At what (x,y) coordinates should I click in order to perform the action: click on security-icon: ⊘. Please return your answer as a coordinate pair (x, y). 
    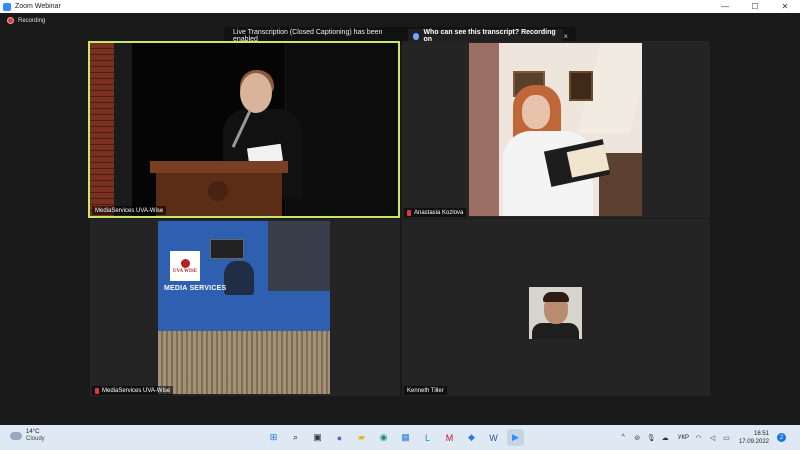
    Looking at the image, I should click on (637, 437).